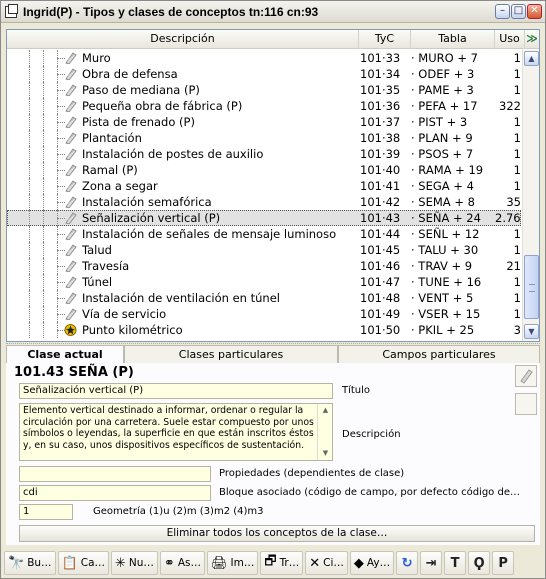 The width and height of the screenshot is (546, 579). What do you see at coordinates (97, 282) in the screenshot?
I see `row-label: Túnel` at bounding box center [97, 282].